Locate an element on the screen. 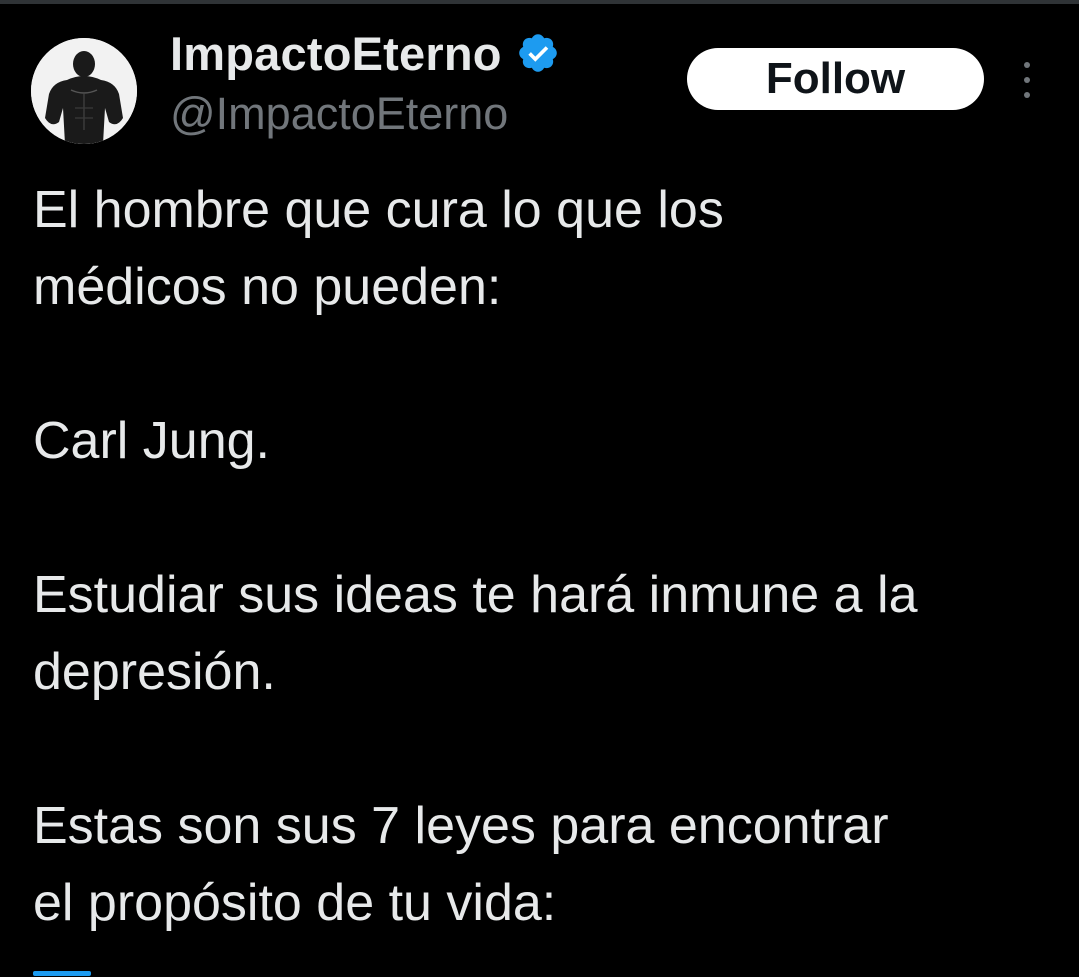 The width and height of the screenshot is (1079, 977). tweet-line: Estas son sus 7 leyes para encontrar is located at coordinates (461, 826).